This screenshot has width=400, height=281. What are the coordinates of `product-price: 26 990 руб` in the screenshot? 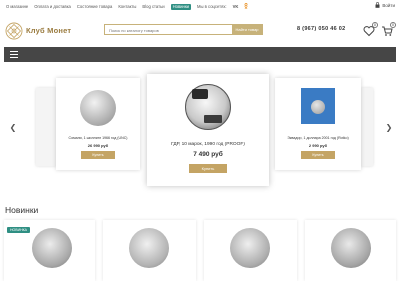 It's located at (98, 145).